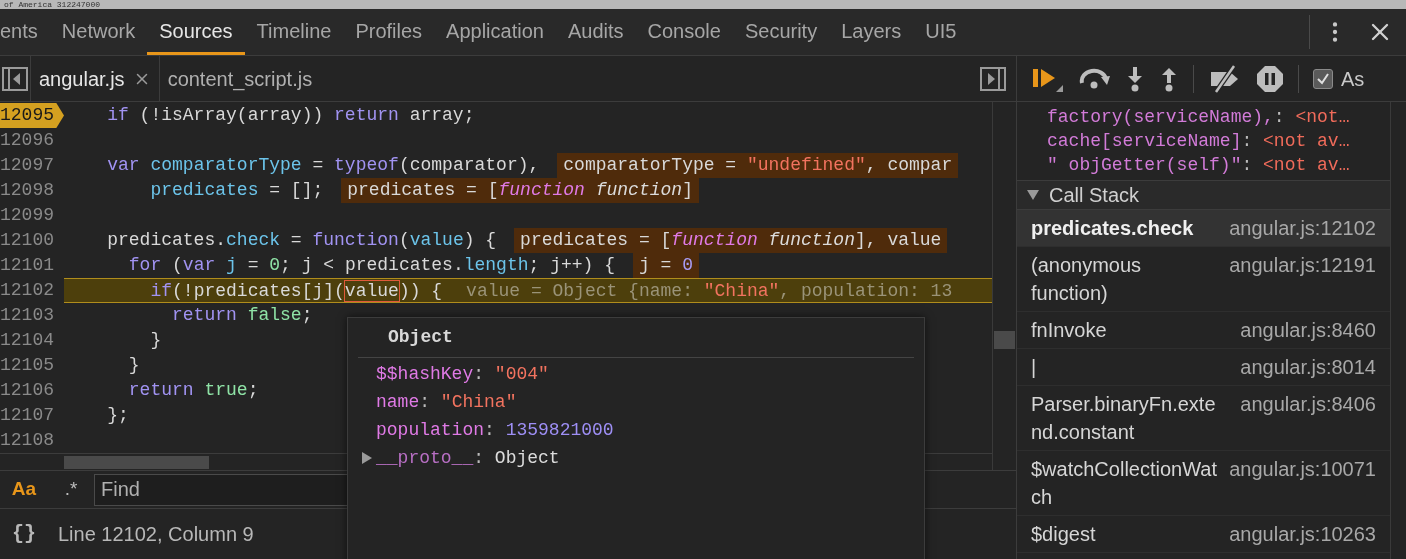 The height and width of the screenshot is (559, 1406). I want to click on line-number: 12101, so click(30, 265).